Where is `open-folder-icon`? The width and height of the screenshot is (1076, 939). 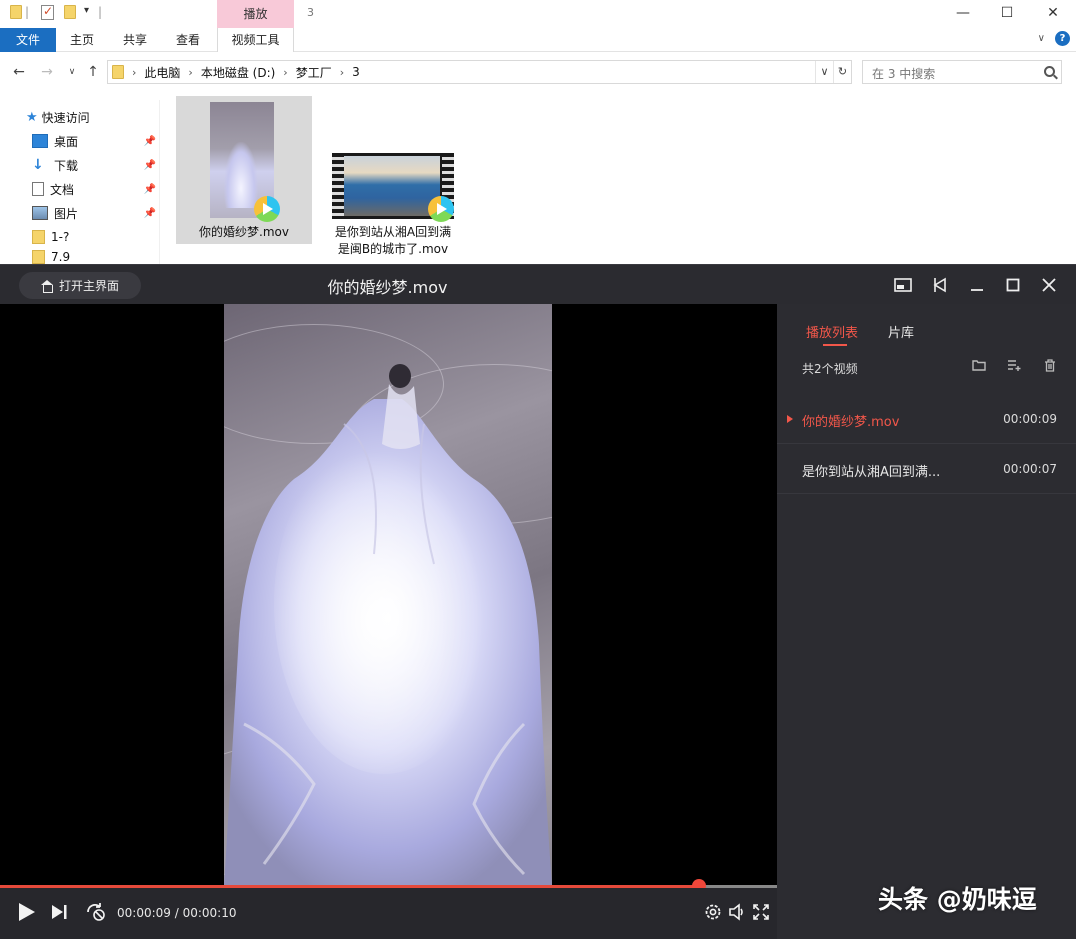
open-folder-icon is located at coordinates (979, 366).